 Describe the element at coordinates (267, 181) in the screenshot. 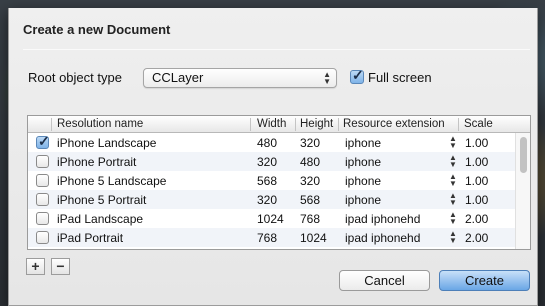

I see `resolution-width: 568` at that location.